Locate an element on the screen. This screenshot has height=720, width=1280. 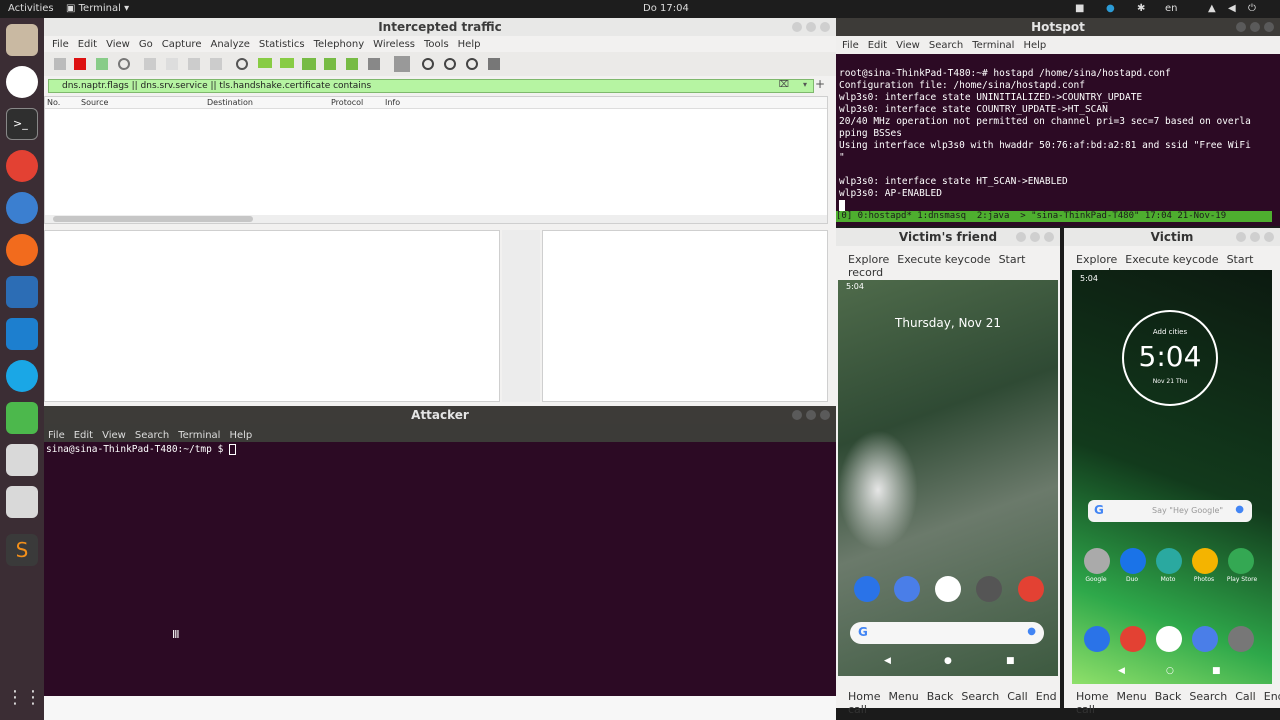
resize-columns-icon is located at coordinates (494, 64).